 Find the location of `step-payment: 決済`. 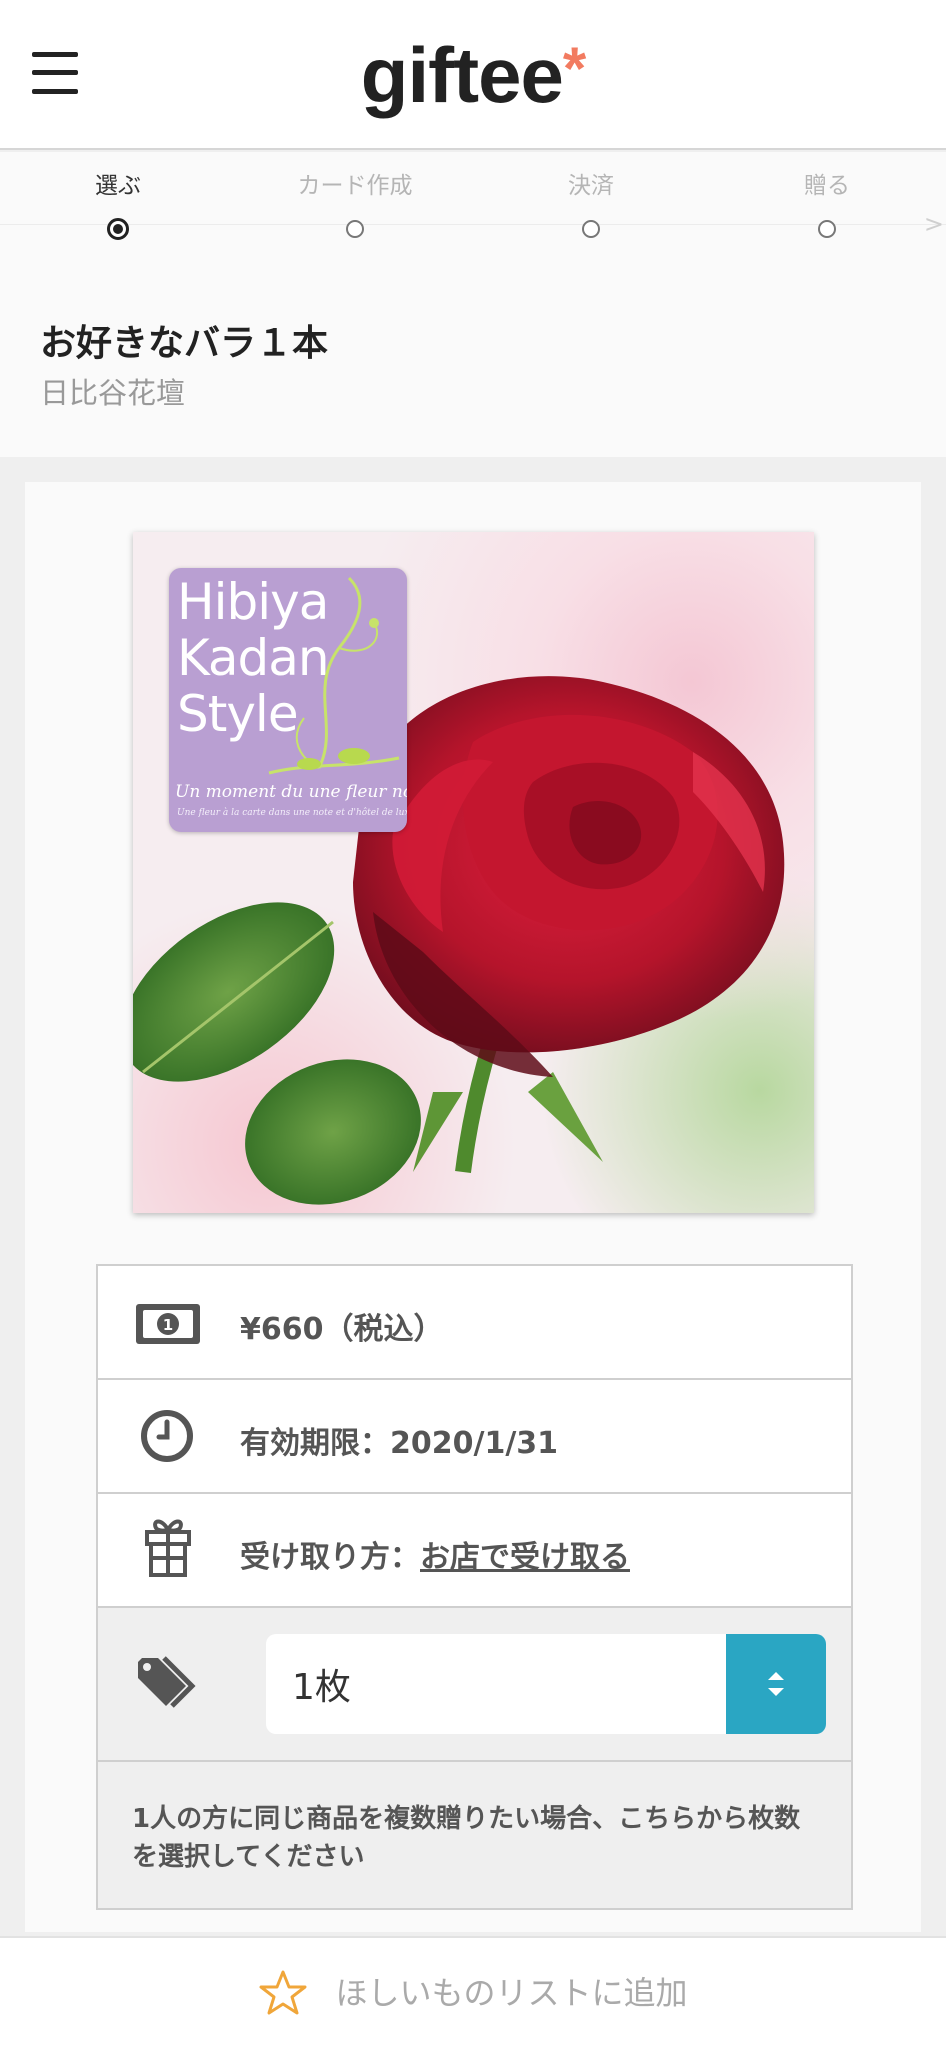

step-payment: 決済 is located at coordinates (591, 202).